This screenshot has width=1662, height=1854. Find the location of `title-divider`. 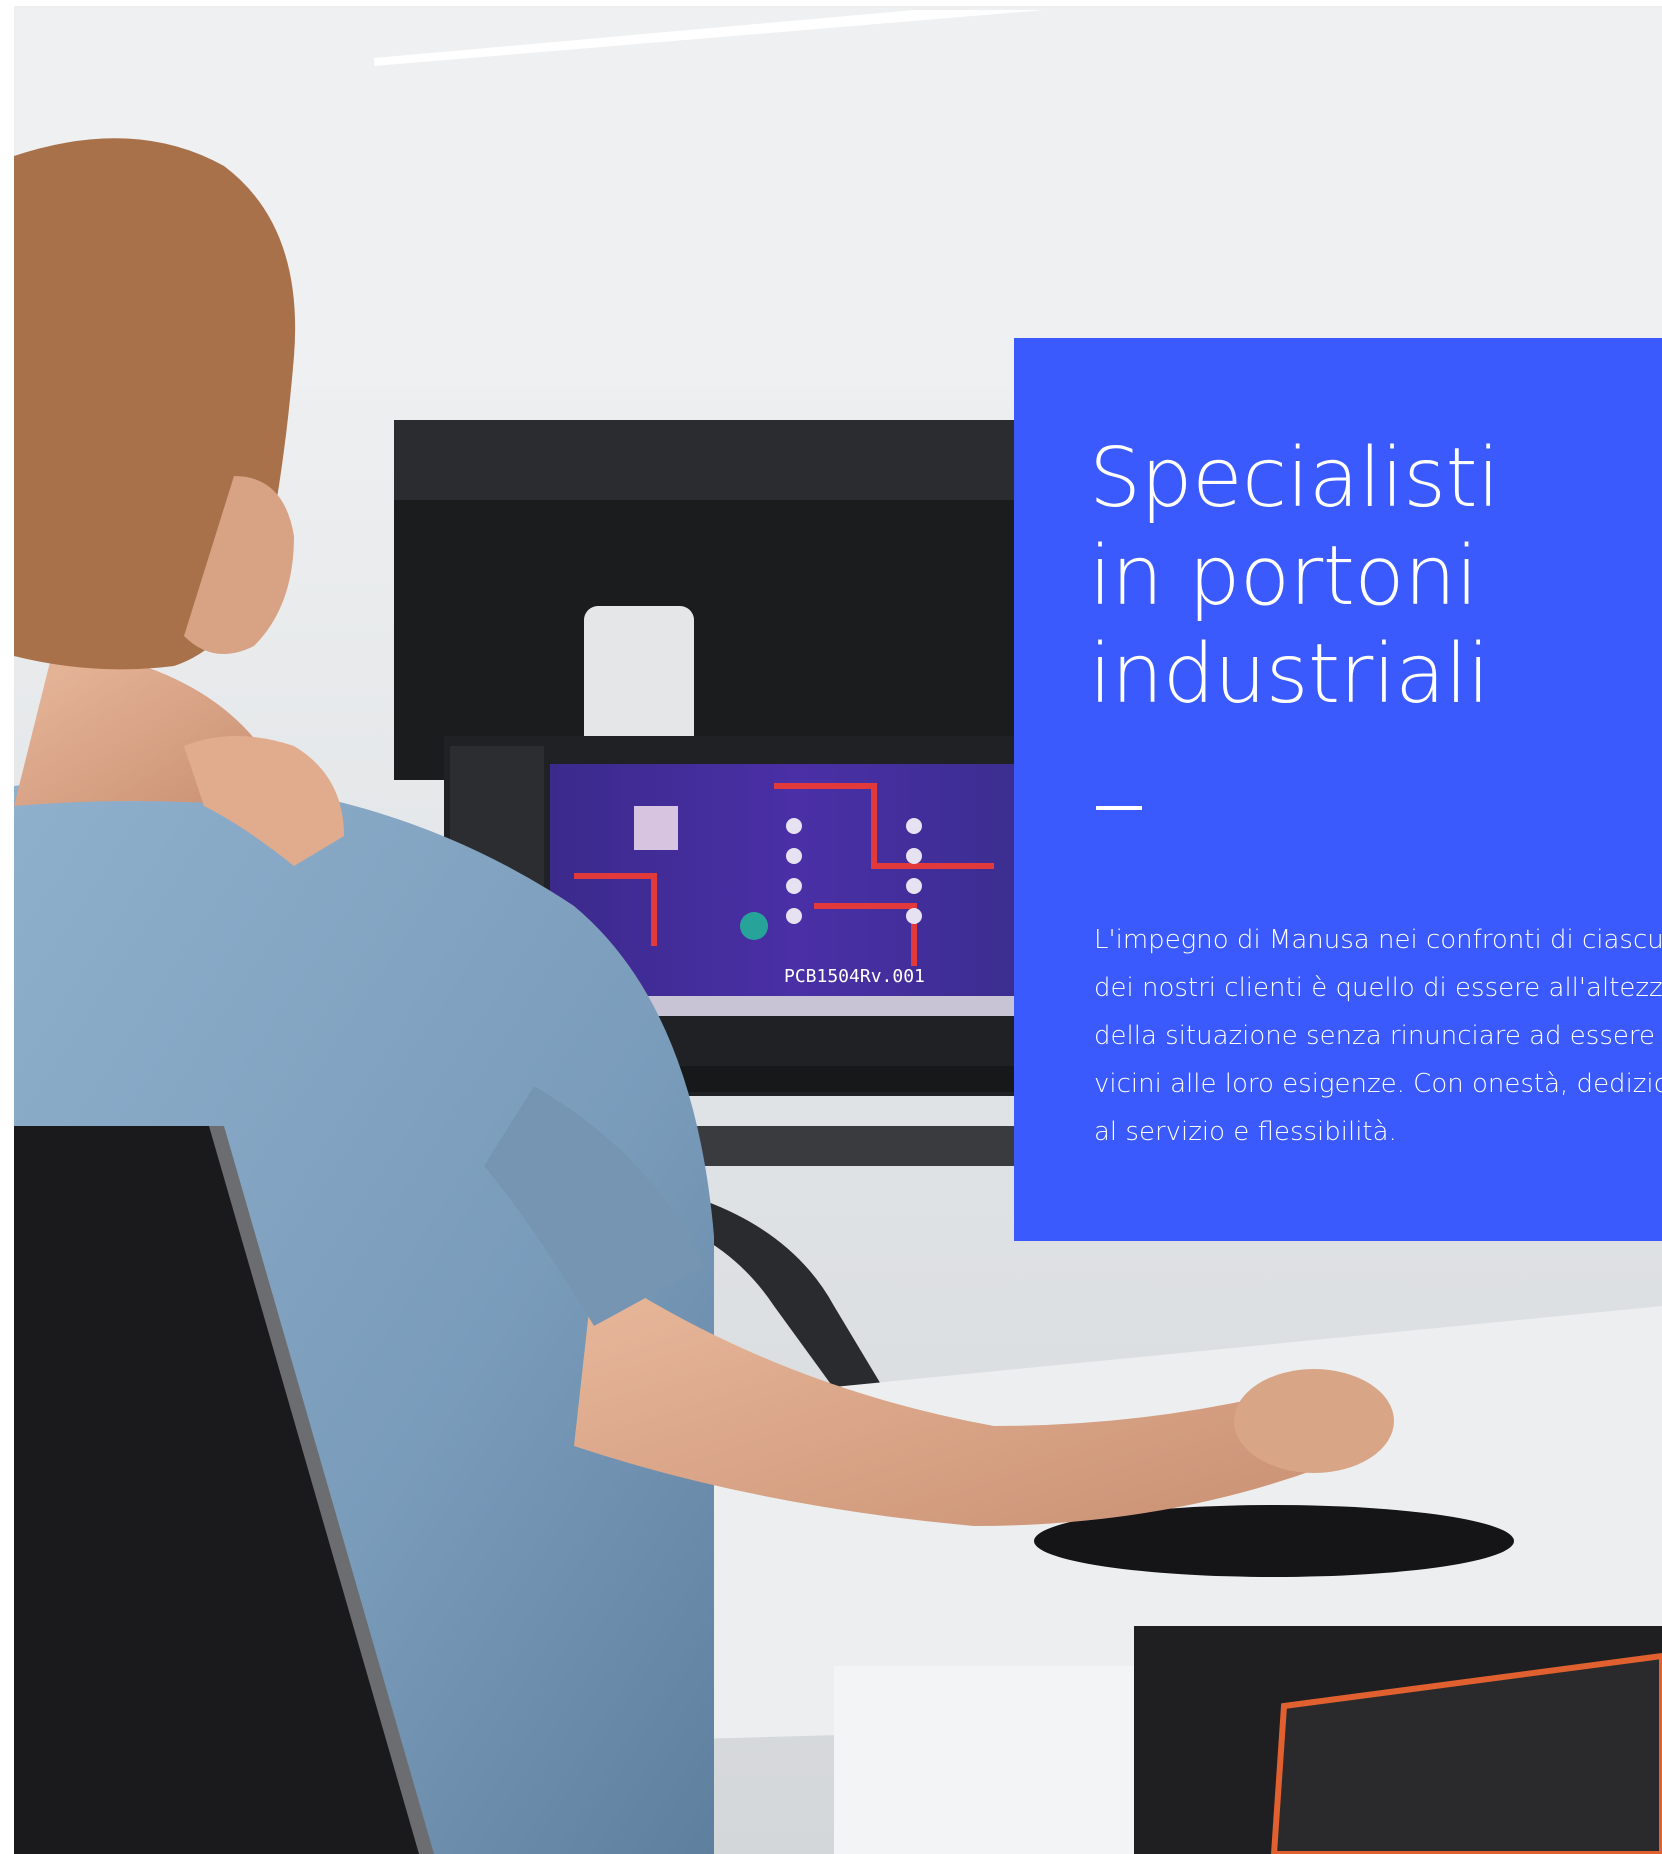

title-divider is located at coordinates (1119, 808).